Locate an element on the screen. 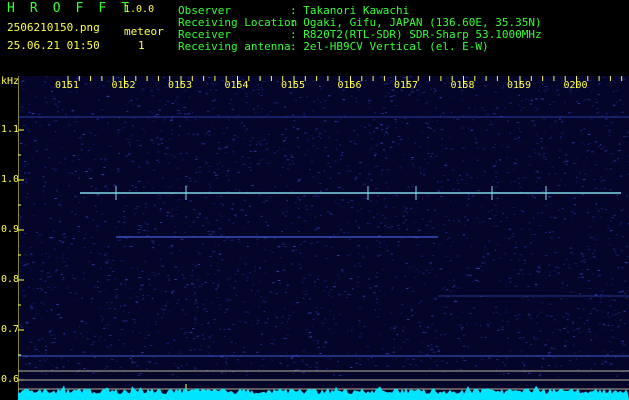 The image size is (629, 400). x-tick-label: 0155 is located at coordinates (293, 85).